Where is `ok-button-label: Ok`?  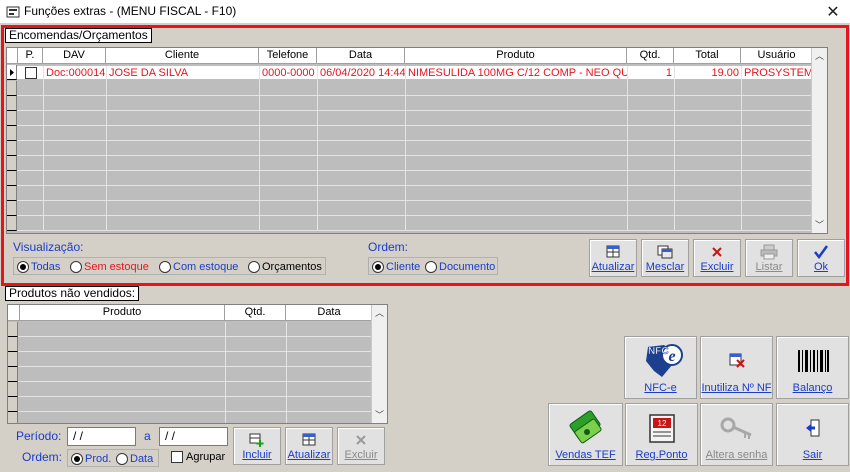 ok-button-label: Ok is located at coordinates (821, 267).